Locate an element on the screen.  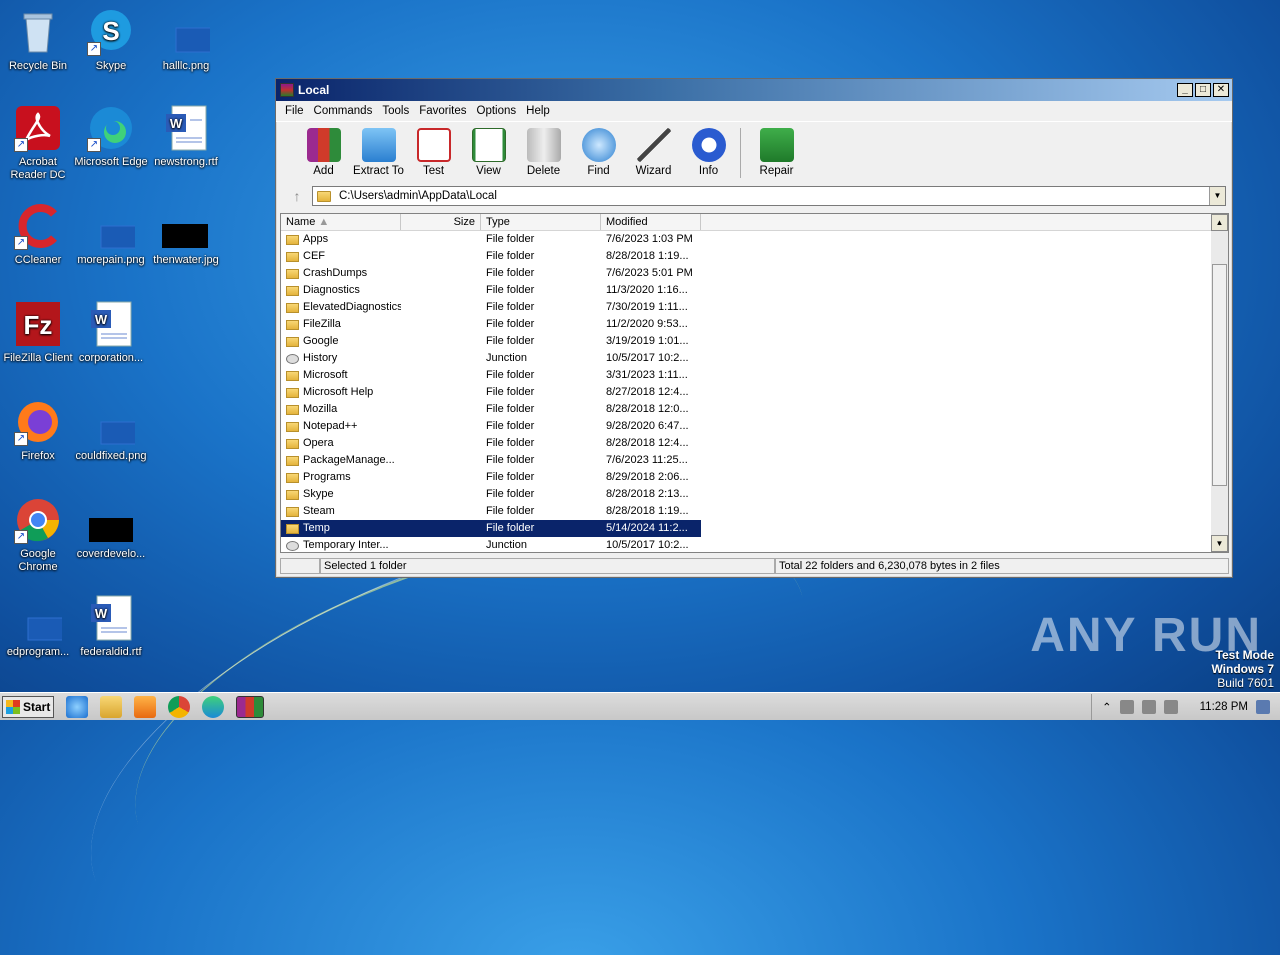
repair-kit-icon is located at coordinates (776, 145).